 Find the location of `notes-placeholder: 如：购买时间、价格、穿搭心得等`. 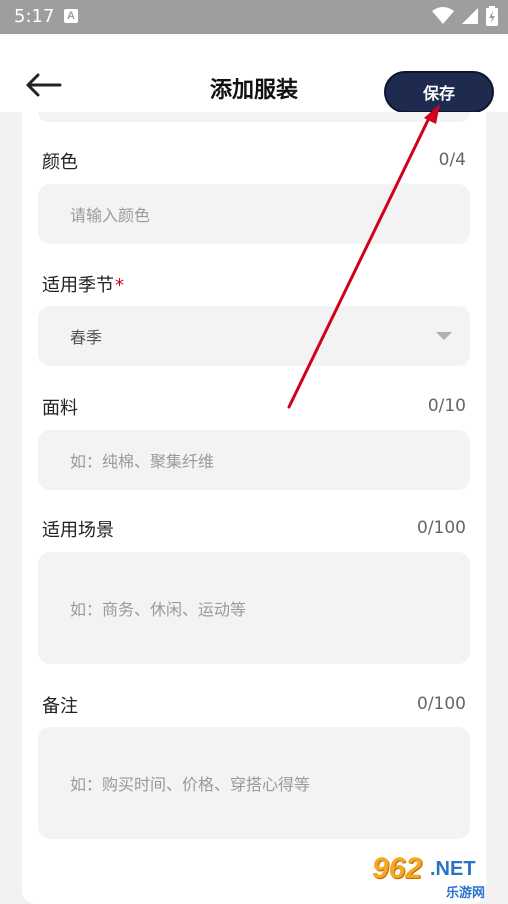

notes-placeholder: 如：购买时间、价格、穿搭心得等 is located at coordinates (190, 784).